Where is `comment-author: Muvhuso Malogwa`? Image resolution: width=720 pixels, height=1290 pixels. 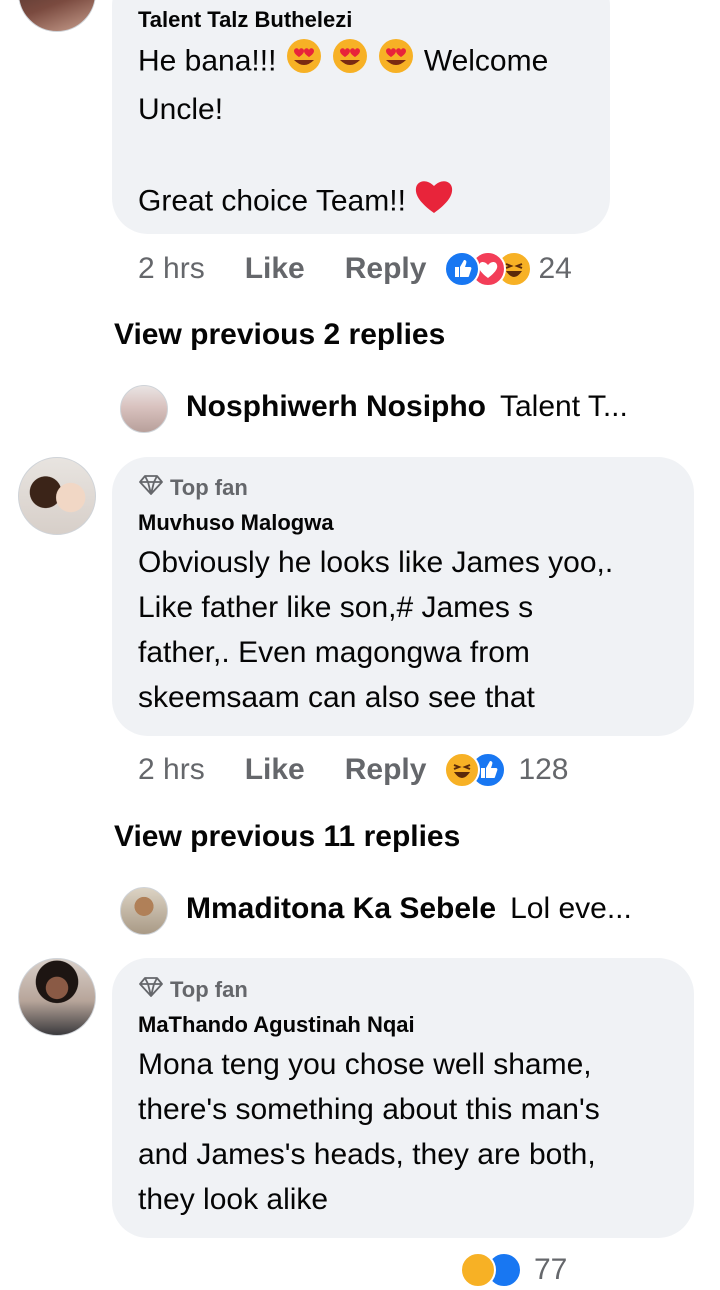
comment-author: Muvhuso Malogwa is located at coordinates (236, 523).